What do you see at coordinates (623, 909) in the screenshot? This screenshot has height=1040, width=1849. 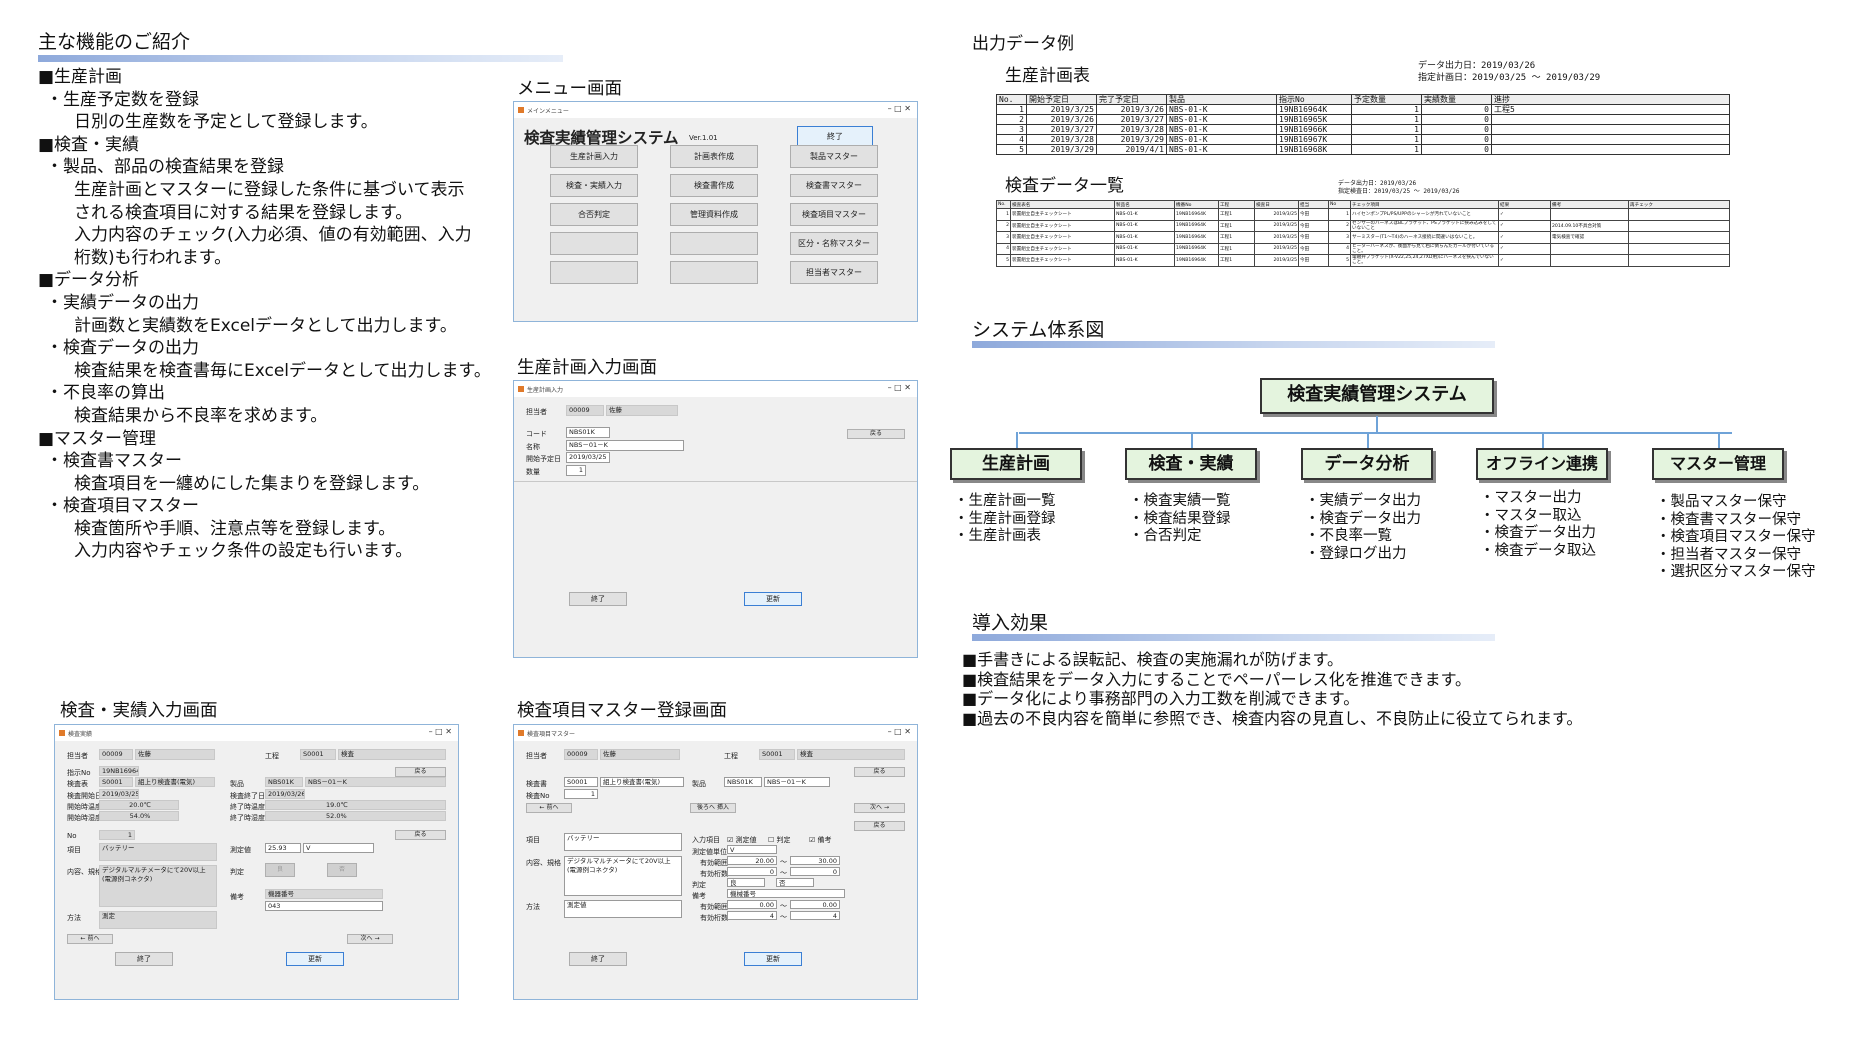 I see `method-field: 測定値` at bounding box center [623, 909].